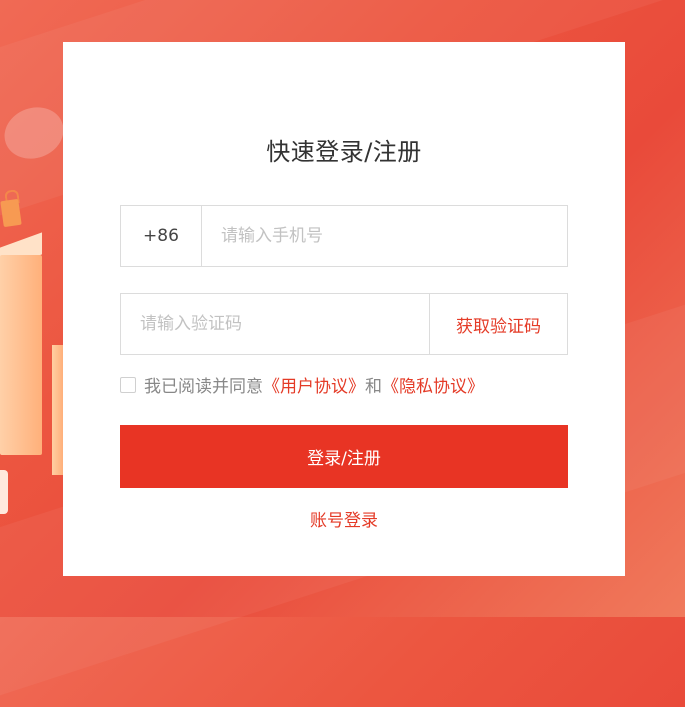  Describe the element at coordinates (161, 236) in the screenshot. I see `country-code-prefix: +86` at that location.